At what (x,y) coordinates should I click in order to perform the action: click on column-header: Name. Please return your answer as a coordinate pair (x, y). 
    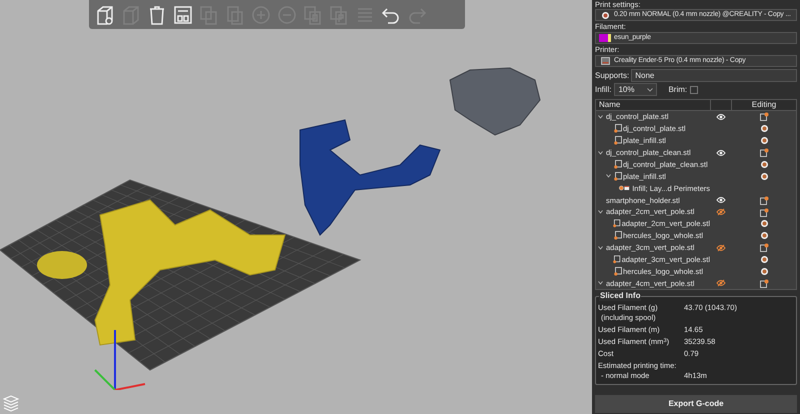
    Looking at the image, I should click on (653, 105).